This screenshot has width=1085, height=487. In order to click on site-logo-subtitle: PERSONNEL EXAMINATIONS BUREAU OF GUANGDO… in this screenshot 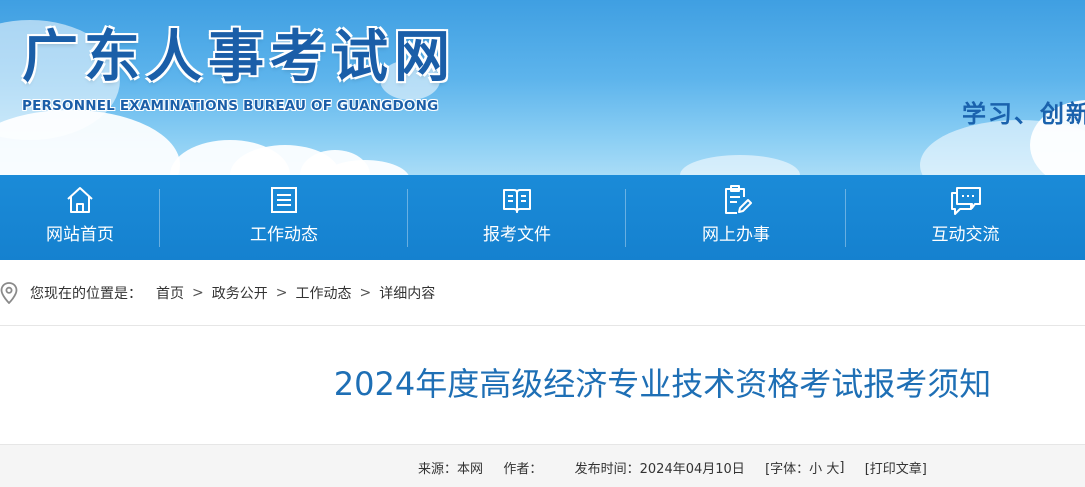, I will do `click(230, 106)`.